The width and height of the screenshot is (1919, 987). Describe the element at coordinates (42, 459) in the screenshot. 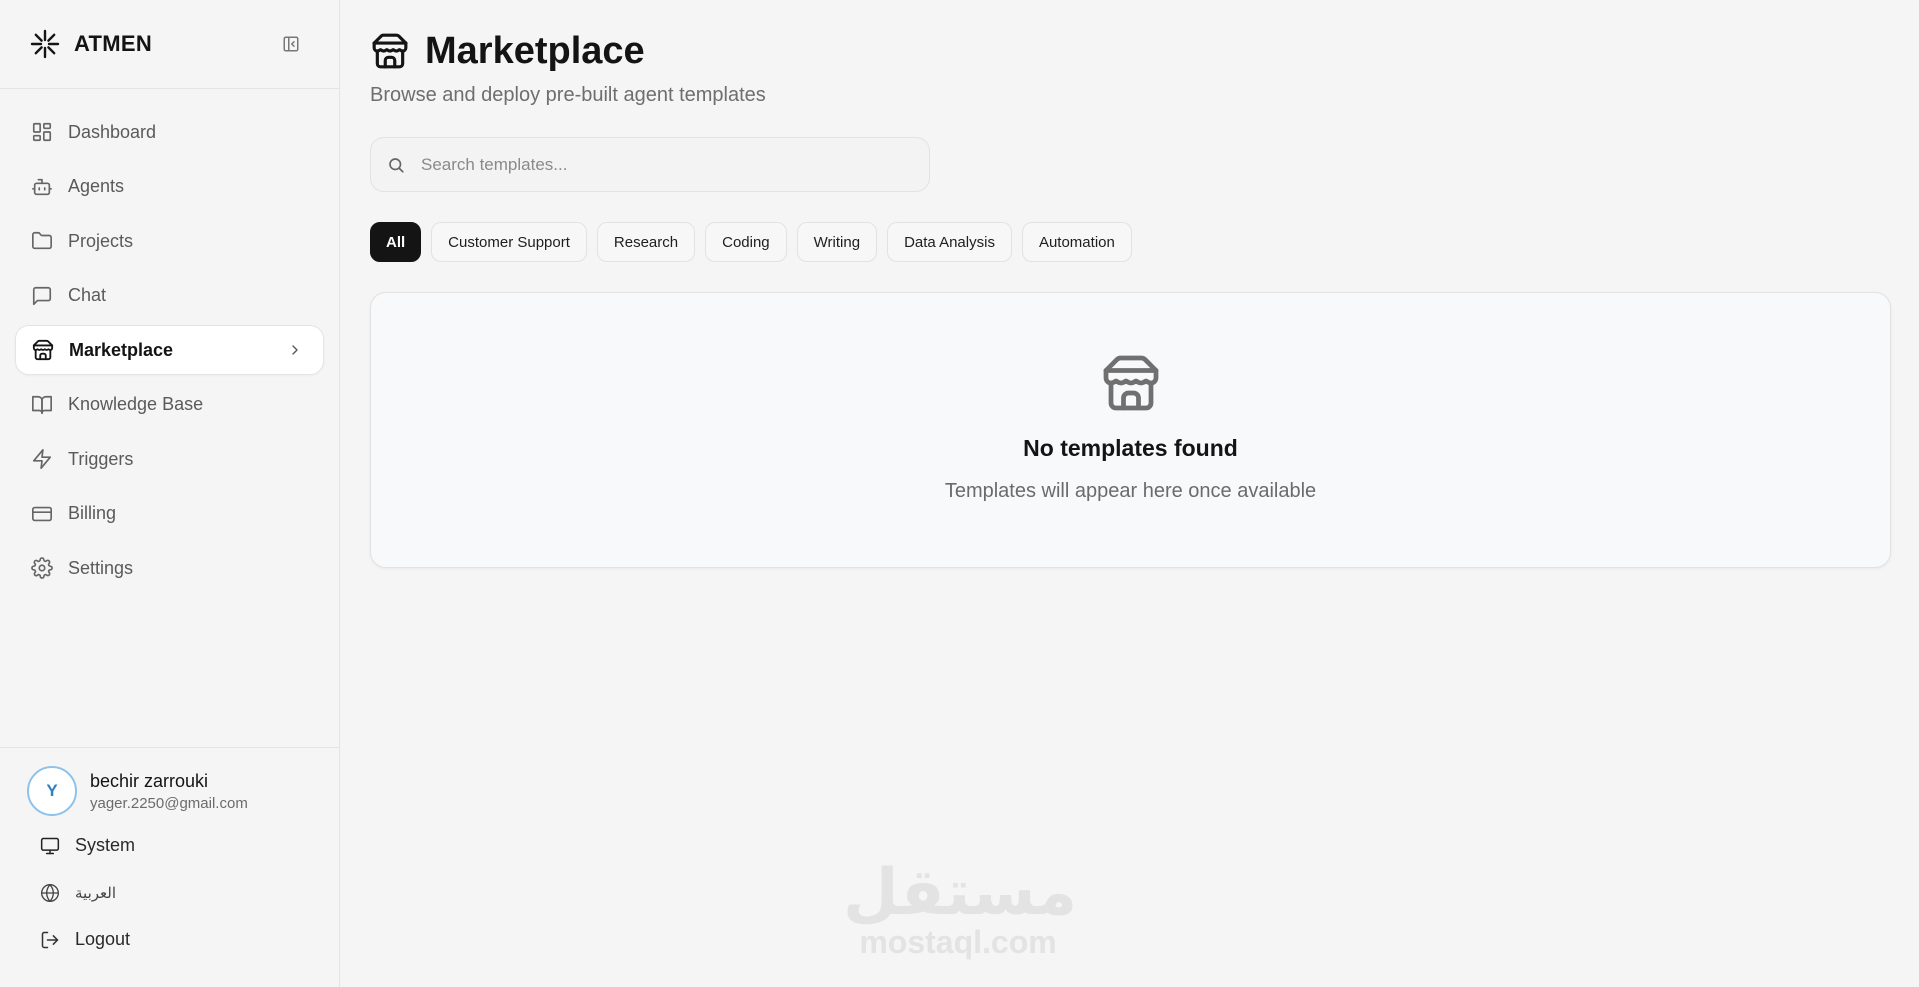

I see `zap-icon` at that location.